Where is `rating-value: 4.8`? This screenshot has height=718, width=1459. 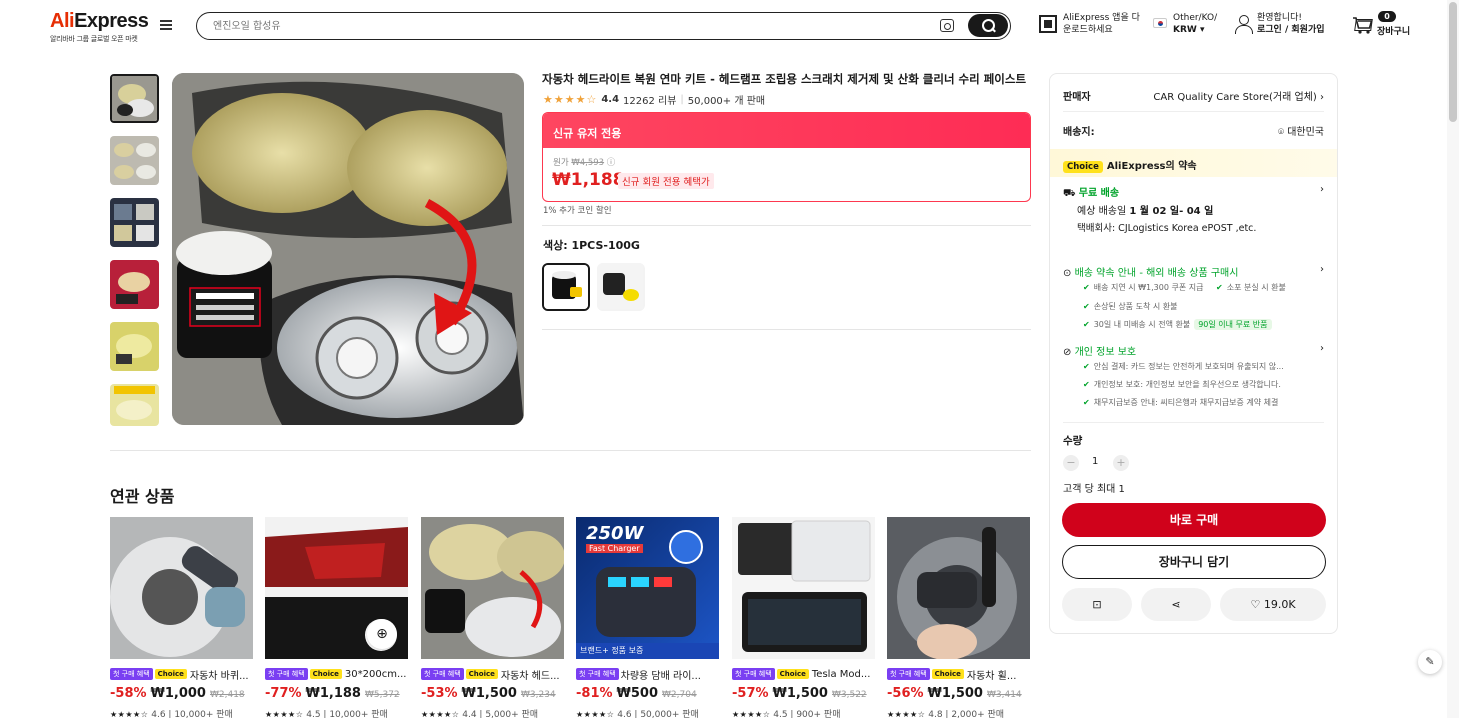 rating-value: 4.8 is located at coordinates (935, 714).